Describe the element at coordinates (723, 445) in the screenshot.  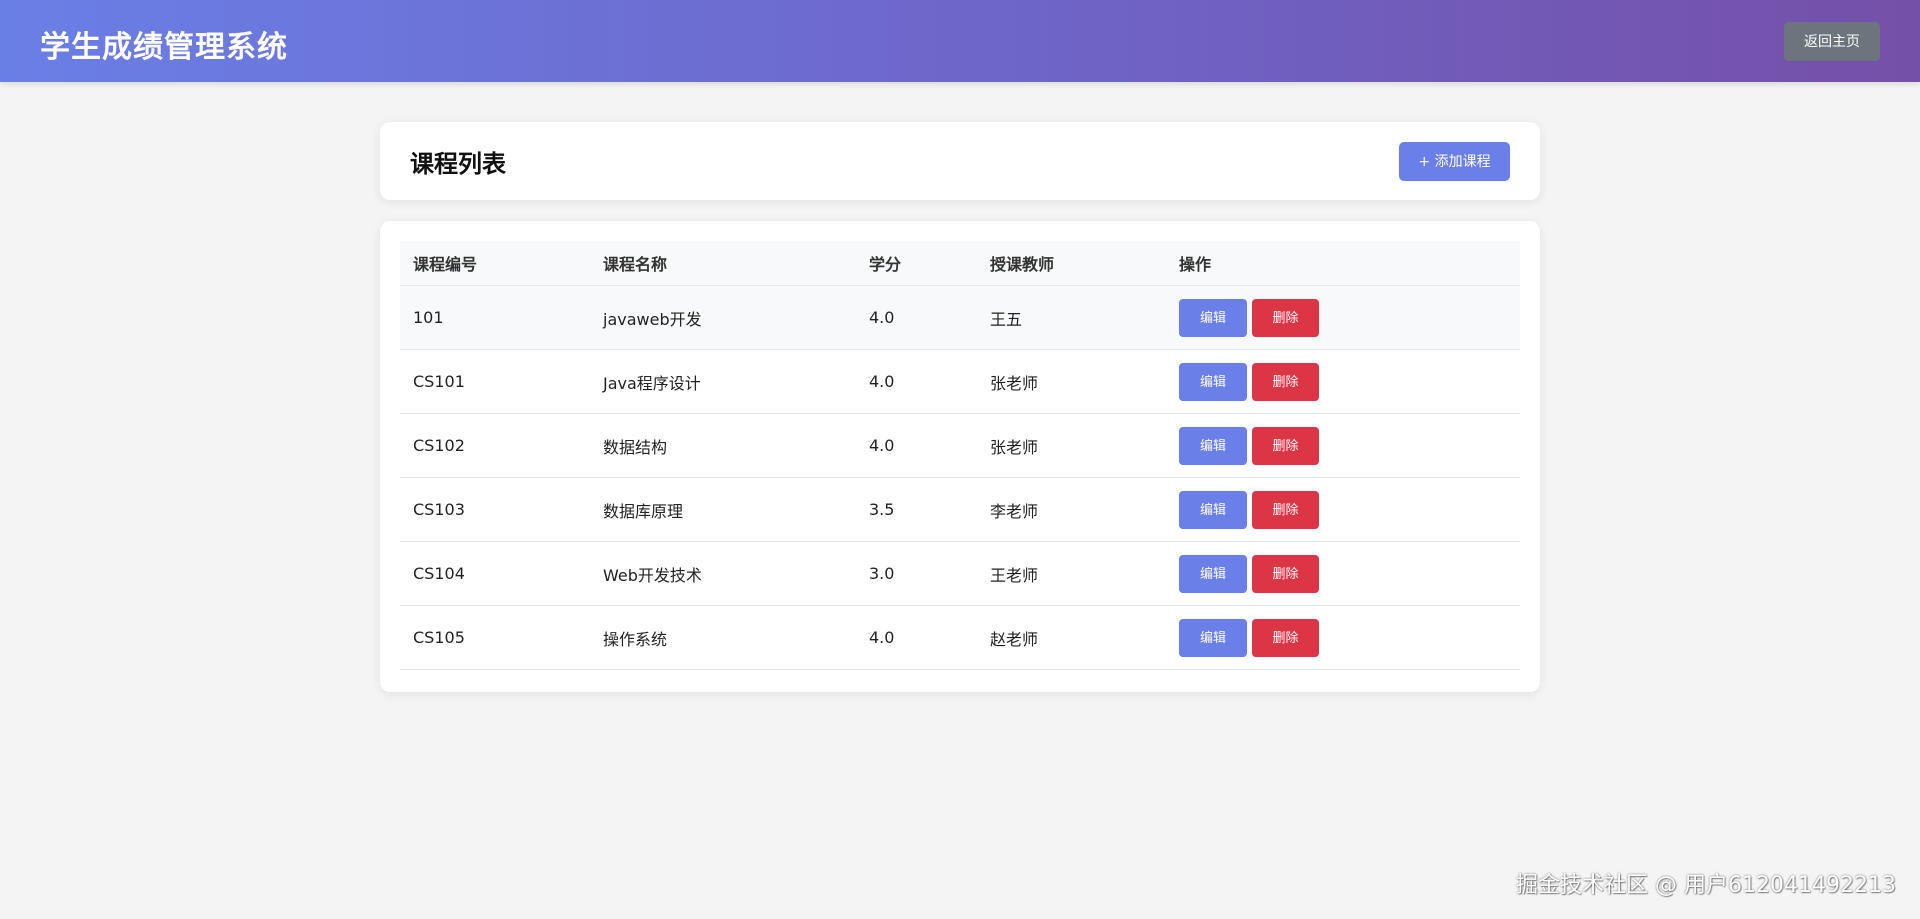
I see `cell-course-name: 数据结构` at that location.